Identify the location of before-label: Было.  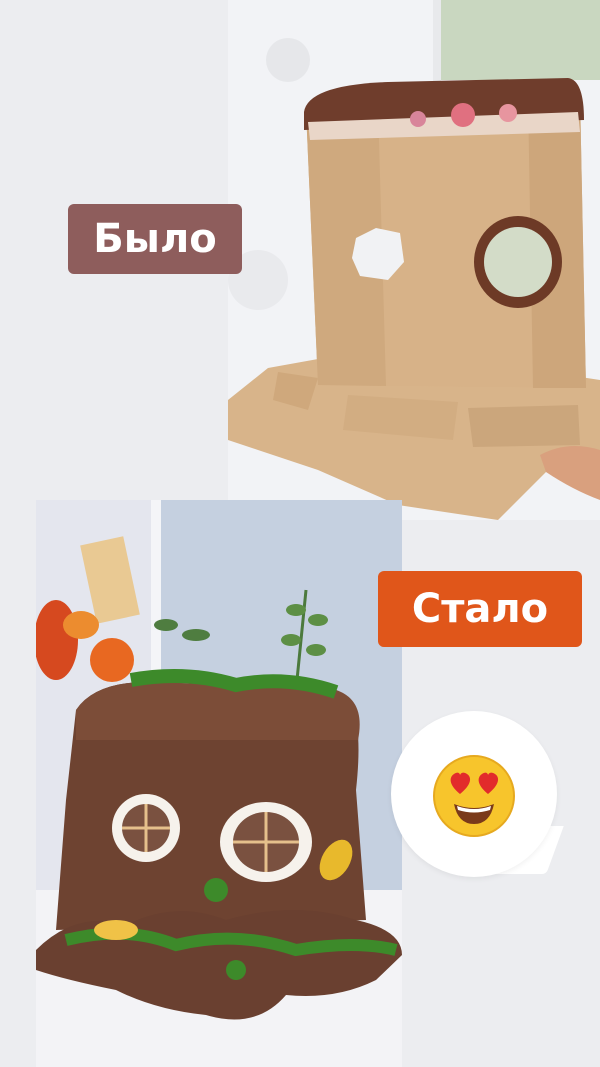
(155, 239).